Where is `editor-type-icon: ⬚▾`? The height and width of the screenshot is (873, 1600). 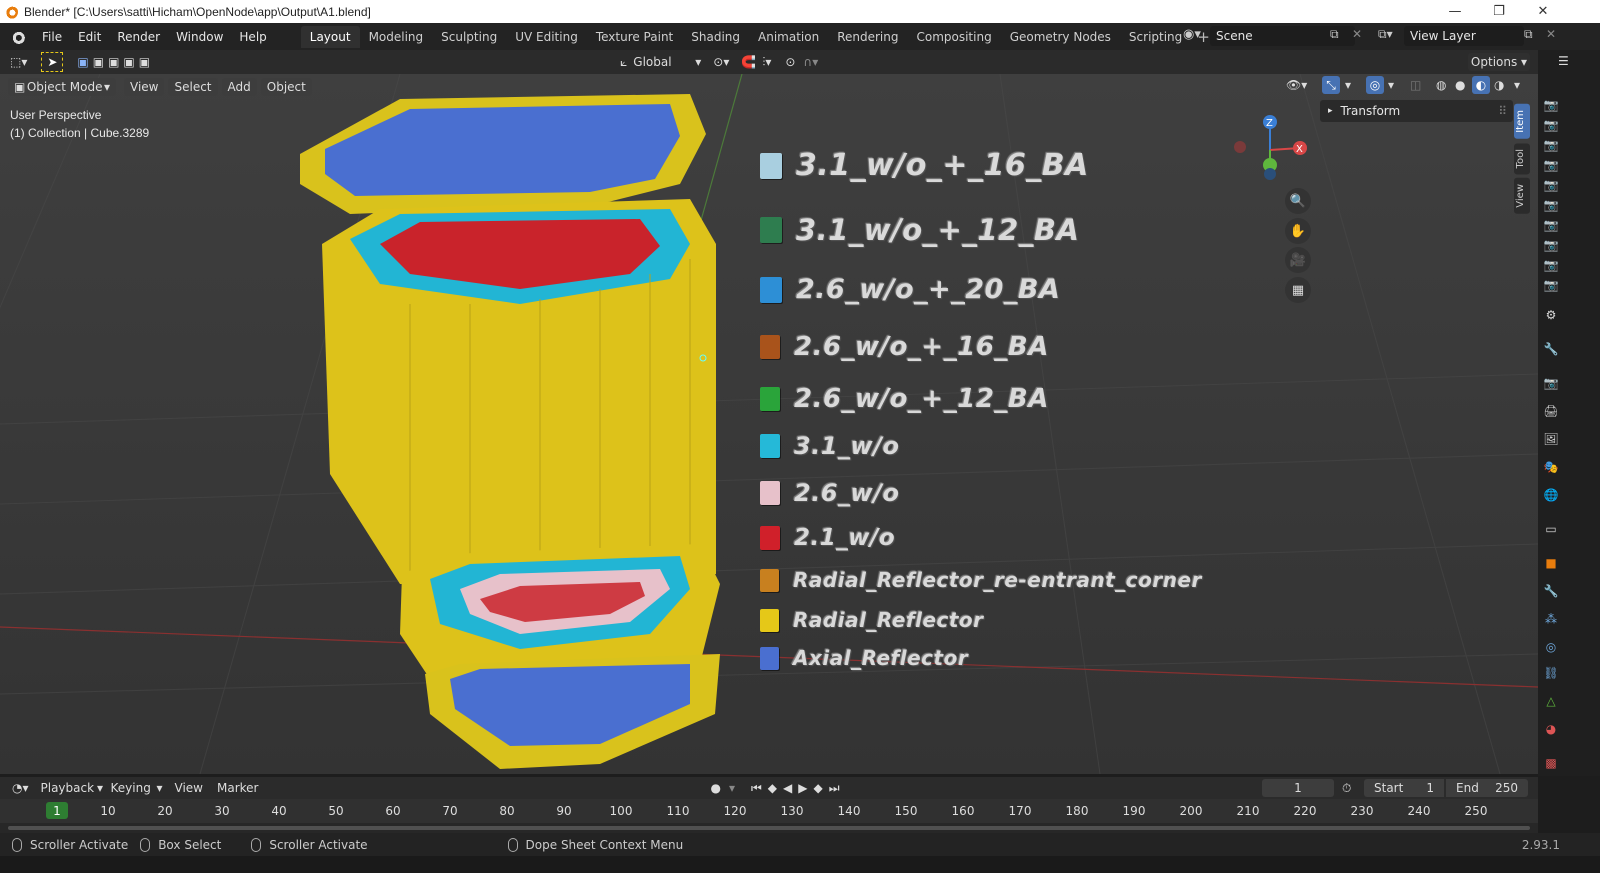
editor-type-icon: ⬚▾ is located at coordinates (18, 62).